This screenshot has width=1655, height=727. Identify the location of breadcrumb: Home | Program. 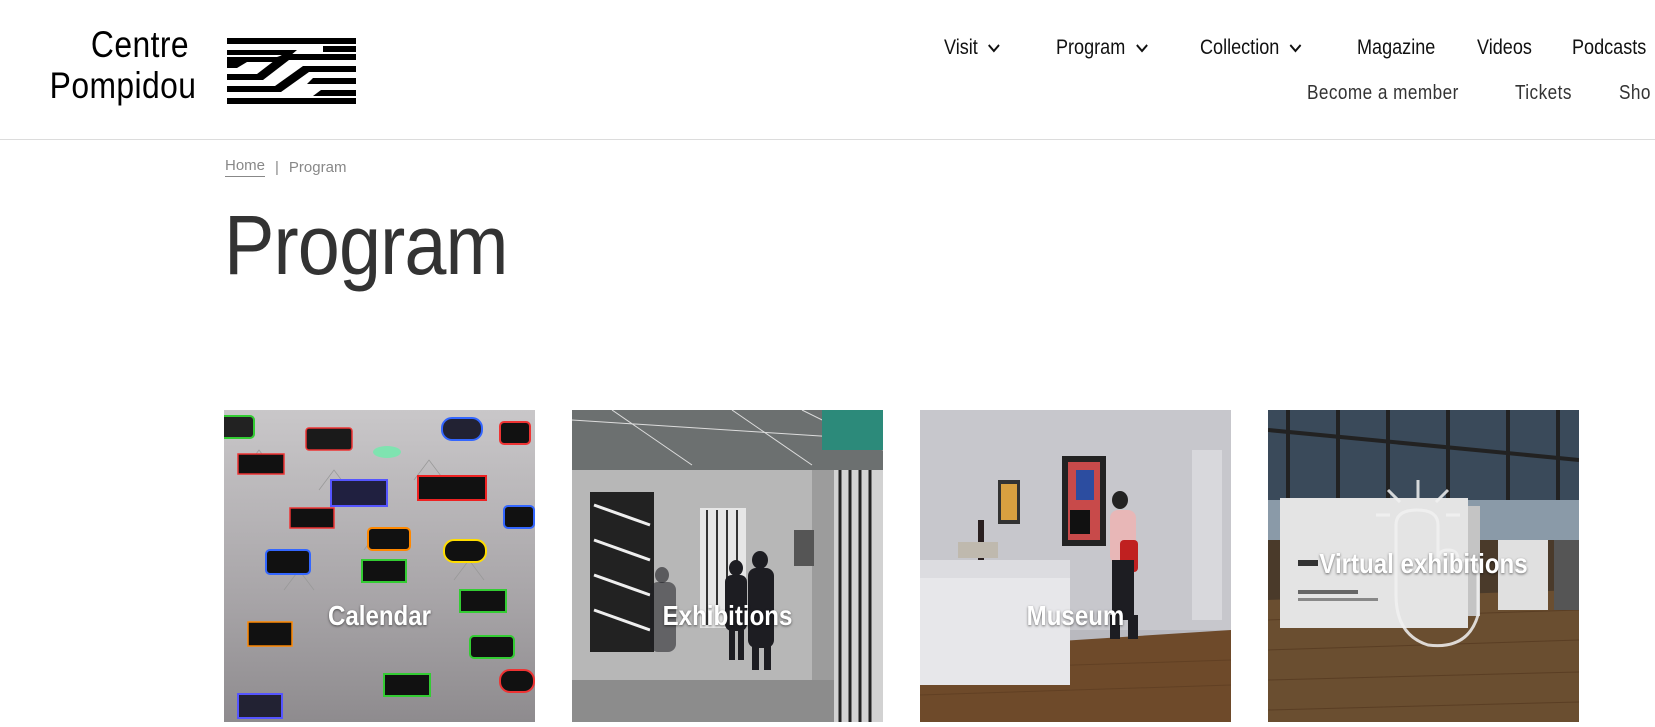
(285, 167).